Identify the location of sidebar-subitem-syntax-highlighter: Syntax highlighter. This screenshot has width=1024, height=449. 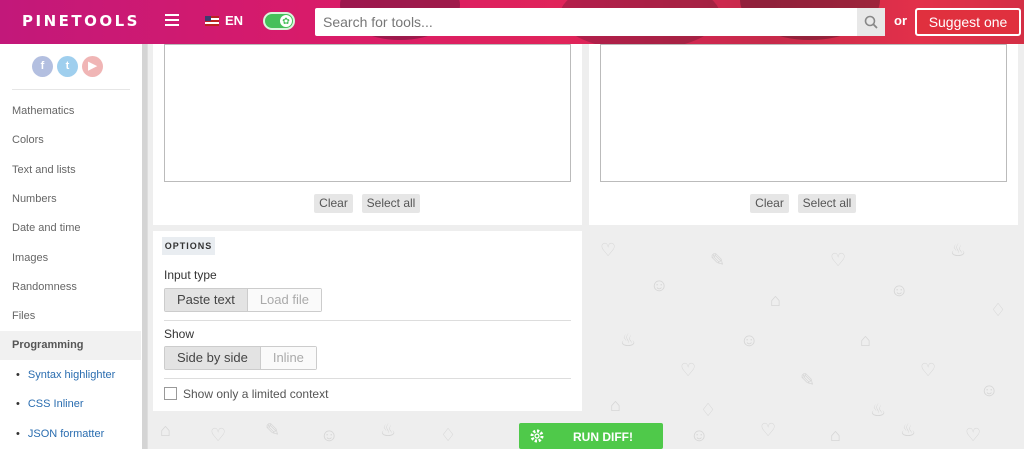
(65, 375).